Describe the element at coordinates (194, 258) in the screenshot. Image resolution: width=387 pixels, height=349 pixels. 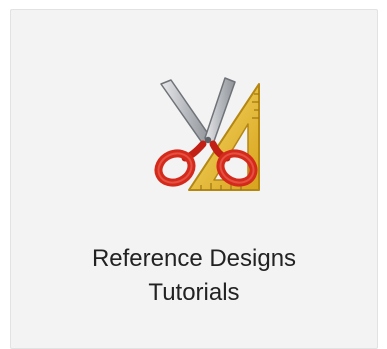
I see `tile-label-line-1: Reference Designs` at that location.